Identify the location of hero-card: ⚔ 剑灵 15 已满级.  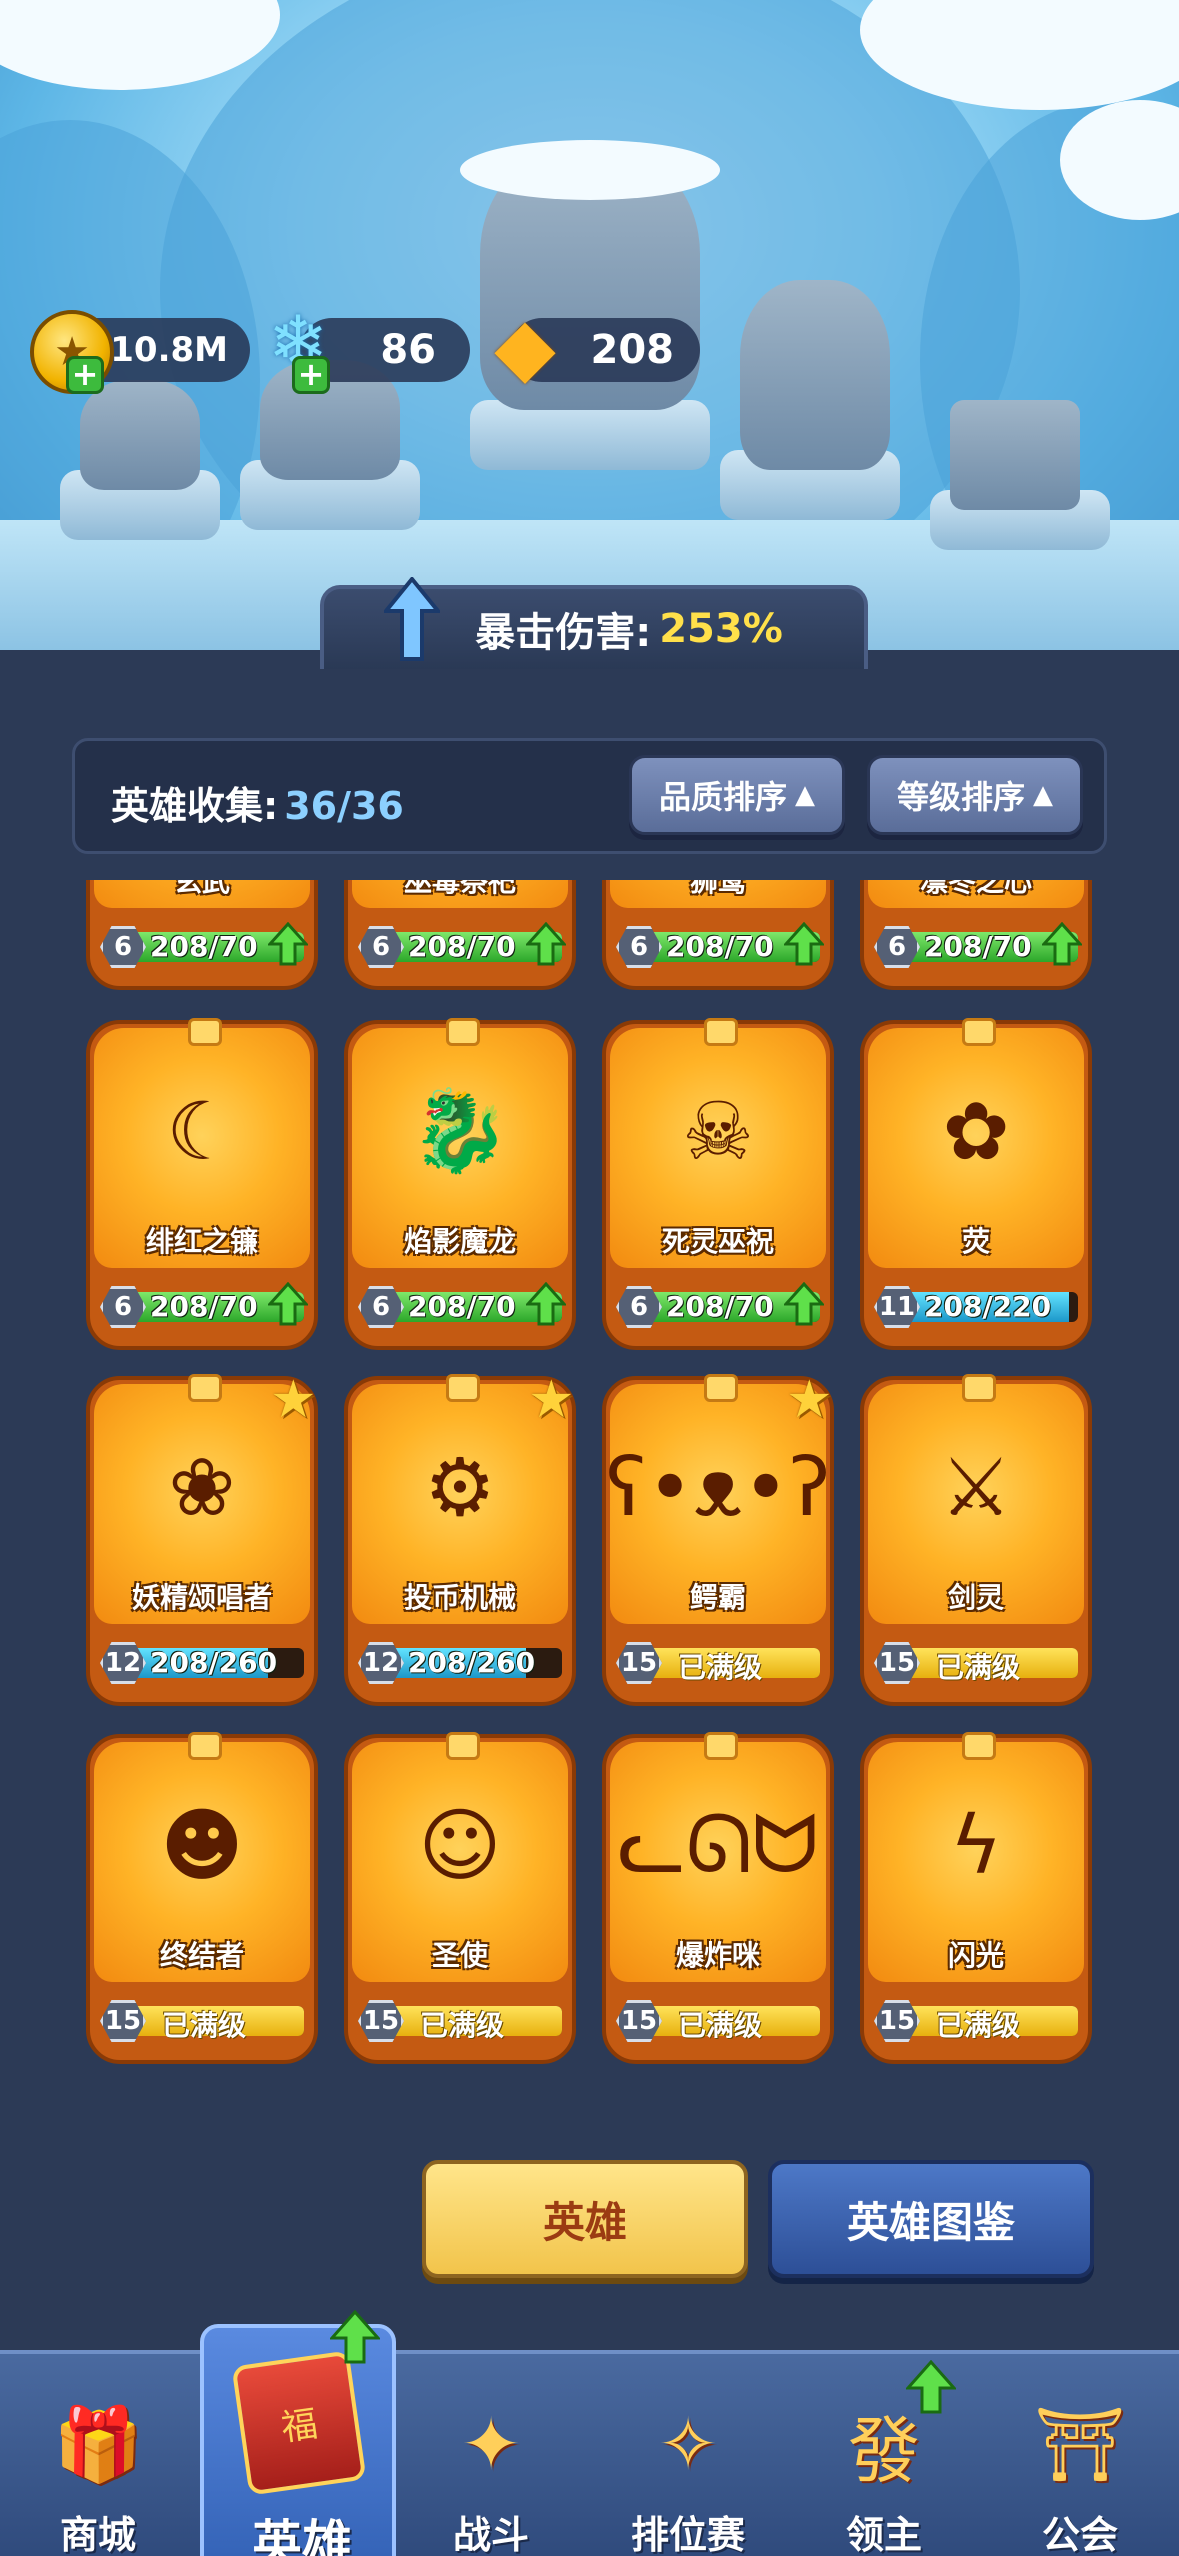
(976, 1540).